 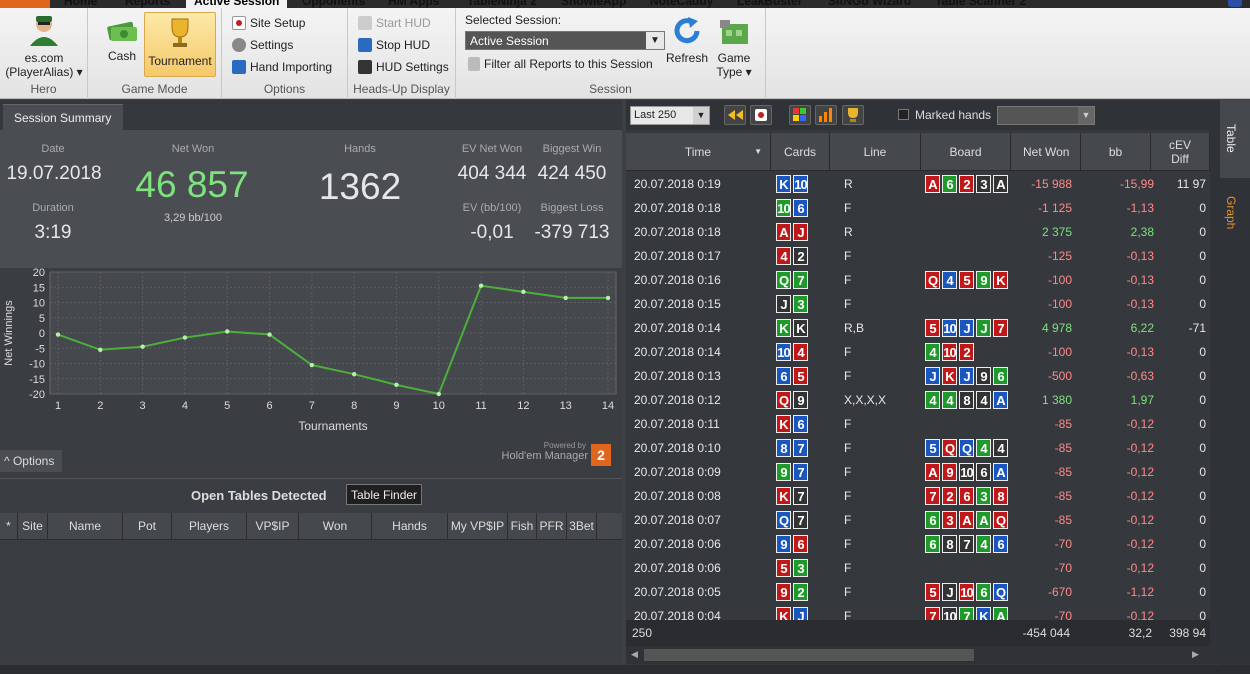 What do you see at coordinates (544, 456) in the screenshot?
I see `product-name: Hold'em Manager` at bounding box center [544, 456].